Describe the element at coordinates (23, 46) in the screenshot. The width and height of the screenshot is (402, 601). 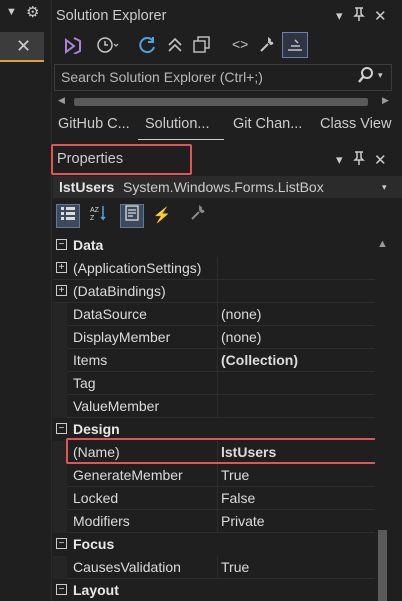
I see `close-tab-icon: ✕` at that location.